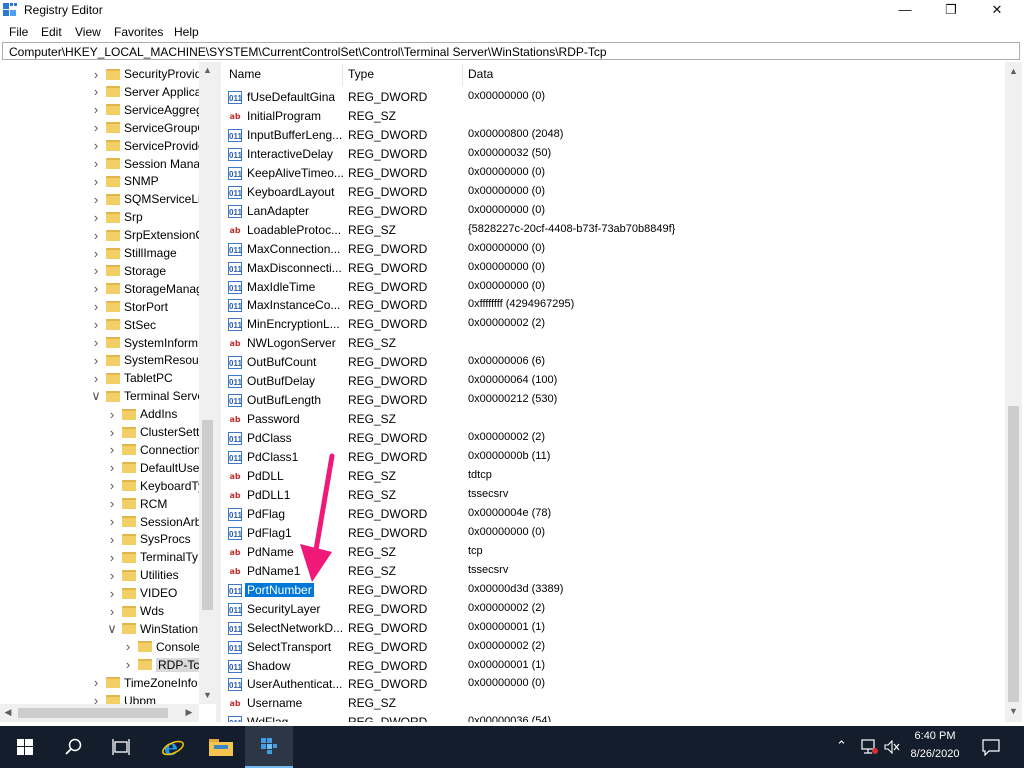 The width and height of the screenshot is (1024, 768). I want to click on tree-item: › Session Manag, so click(148, 164).